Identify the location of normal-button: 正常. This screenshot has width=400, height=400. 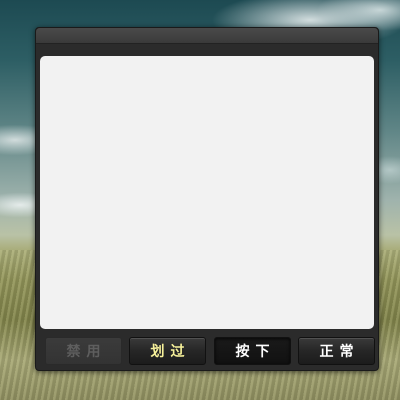
(336, 351).